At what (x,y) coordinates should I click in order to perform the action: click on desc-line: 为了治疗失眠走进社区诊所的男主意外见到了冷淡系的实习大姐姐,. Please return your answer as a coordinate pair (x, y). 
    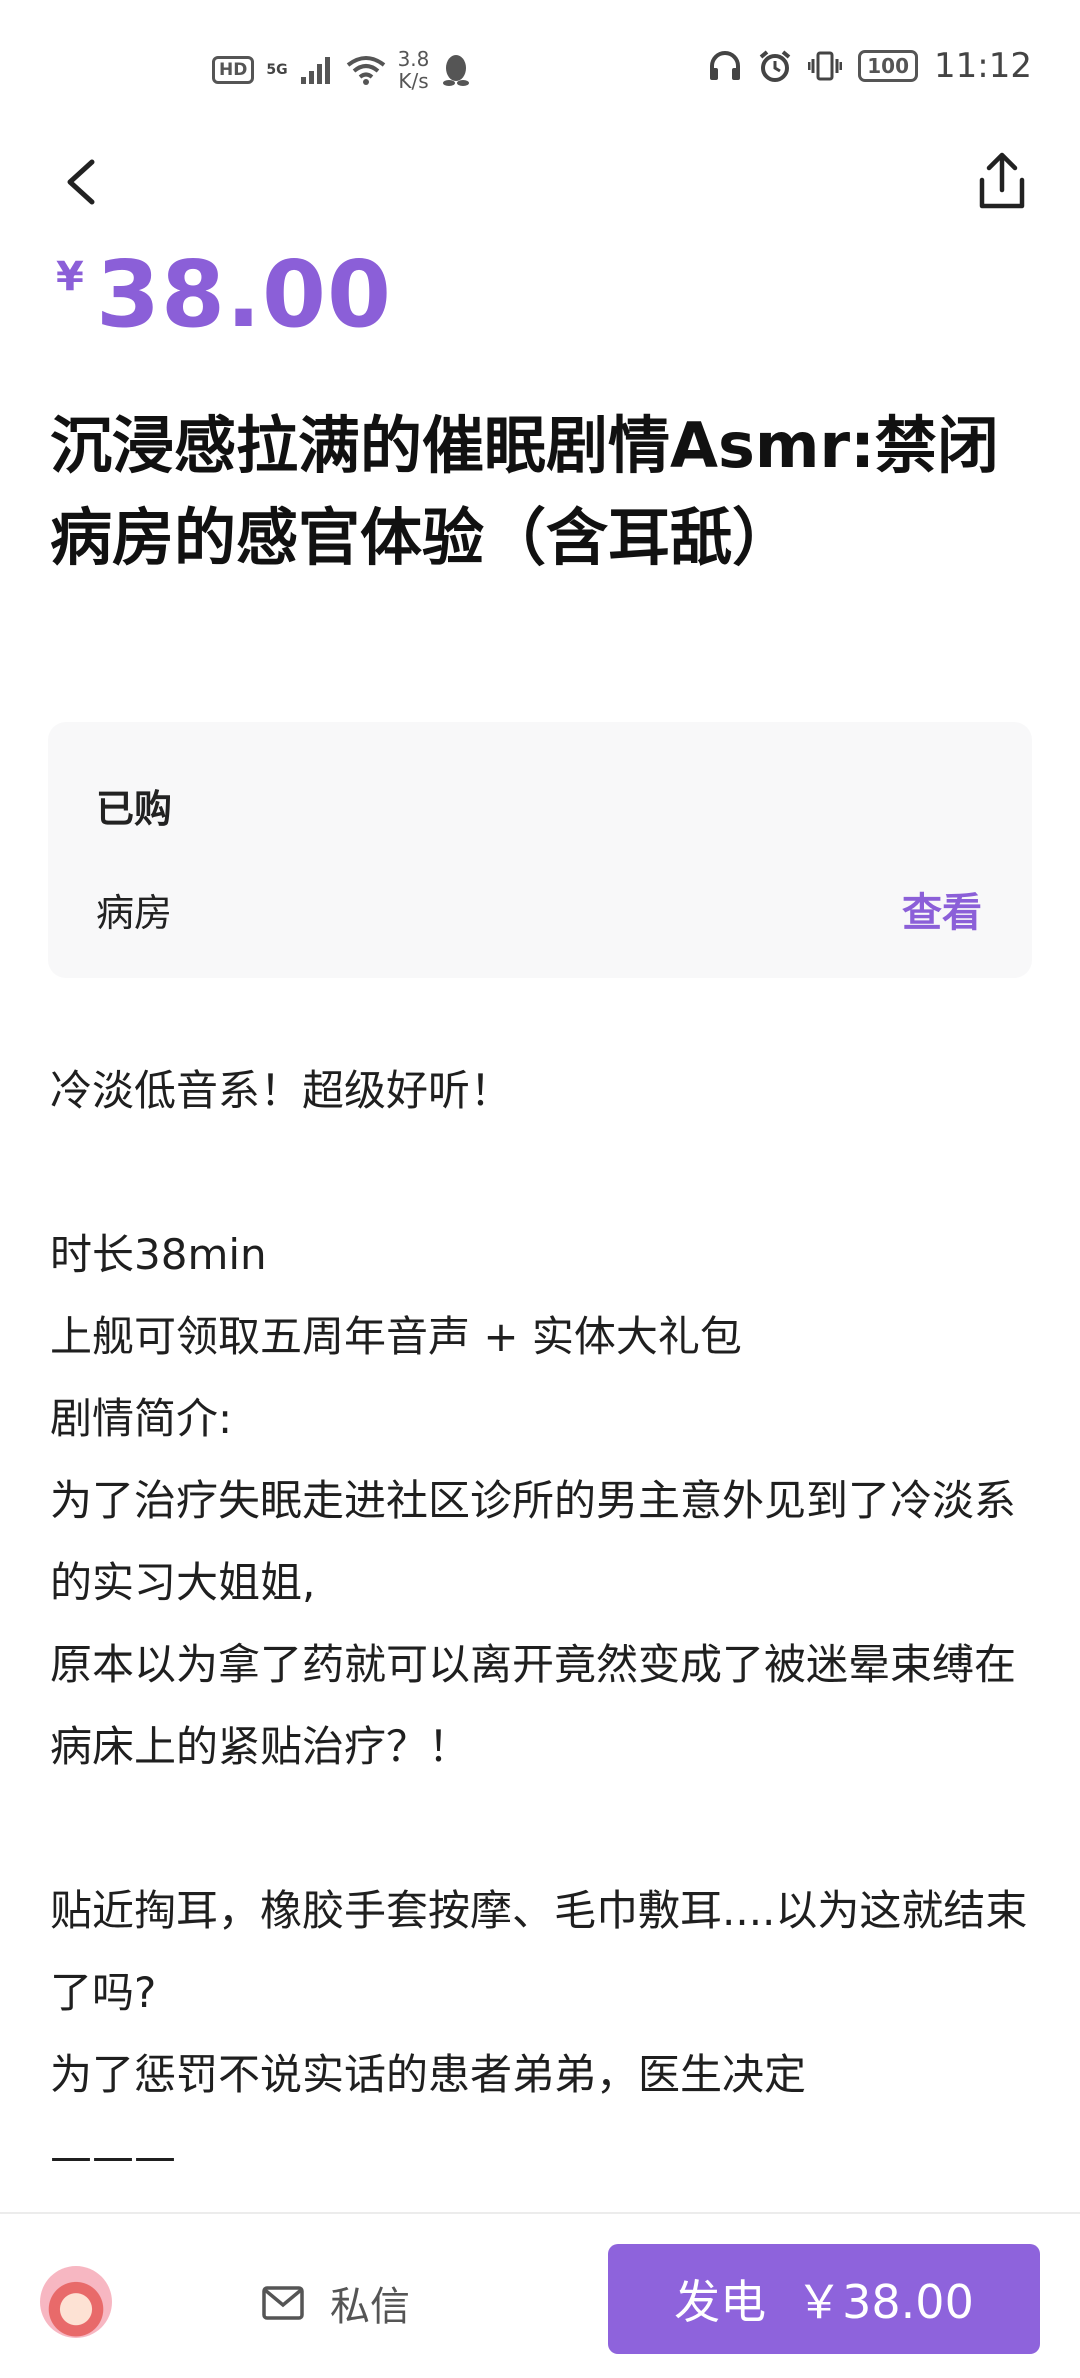
    Looking at the image, I should click on (533, 1541).